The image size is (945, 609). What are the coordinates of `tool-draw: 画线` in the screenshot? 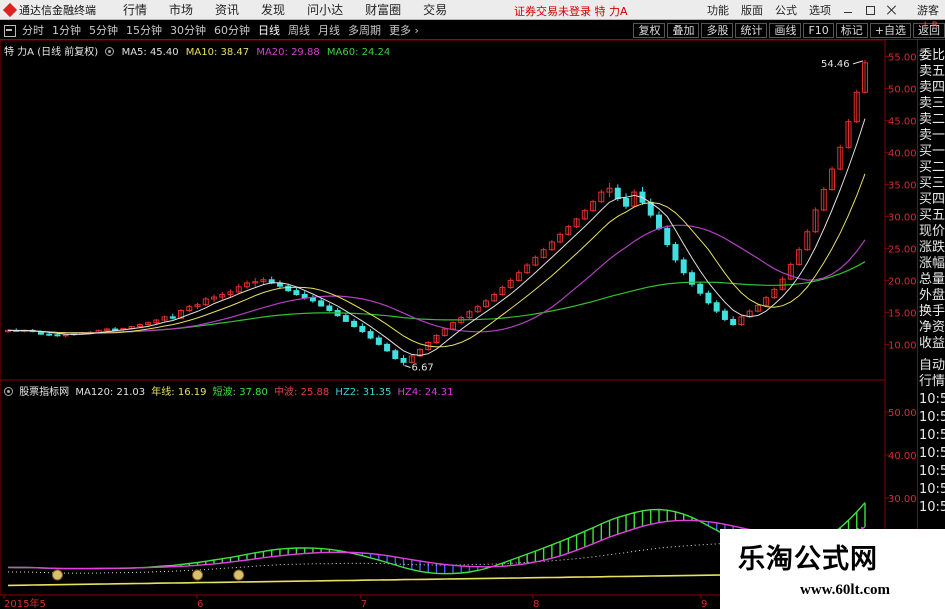 It's located at (785, 30).